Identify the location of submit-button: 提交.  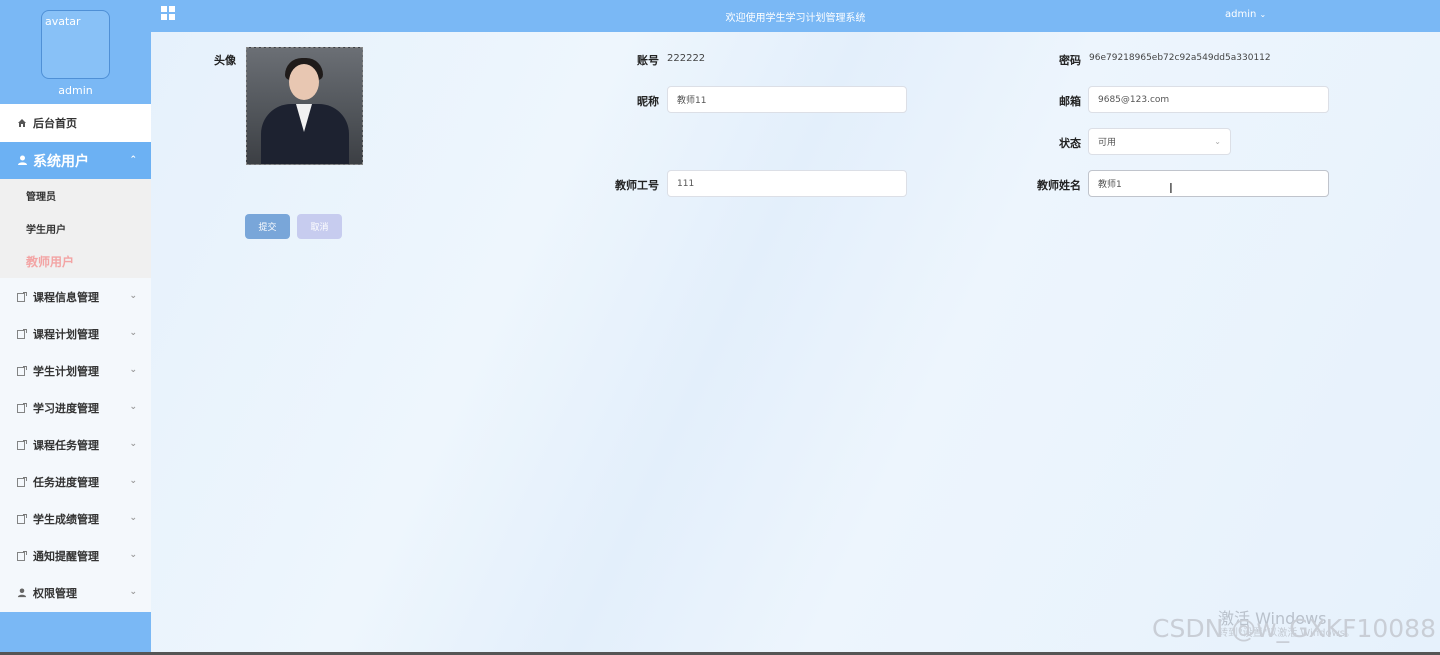
(267, 226).